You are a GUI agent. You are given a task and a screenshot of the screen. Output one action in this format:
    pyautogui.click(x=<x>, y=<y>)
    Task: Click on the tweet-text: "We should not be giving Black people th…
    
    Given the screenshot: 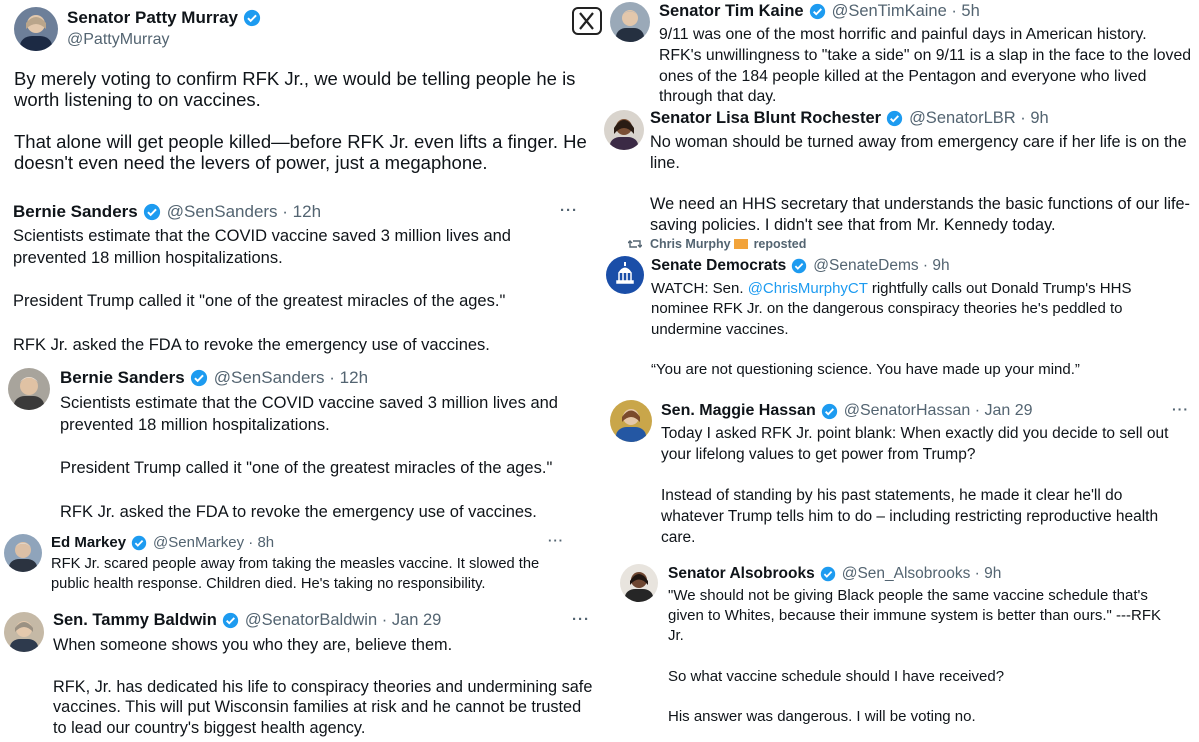 What is the action you would take?
    pyautogui.click(x=915, y=656)
    